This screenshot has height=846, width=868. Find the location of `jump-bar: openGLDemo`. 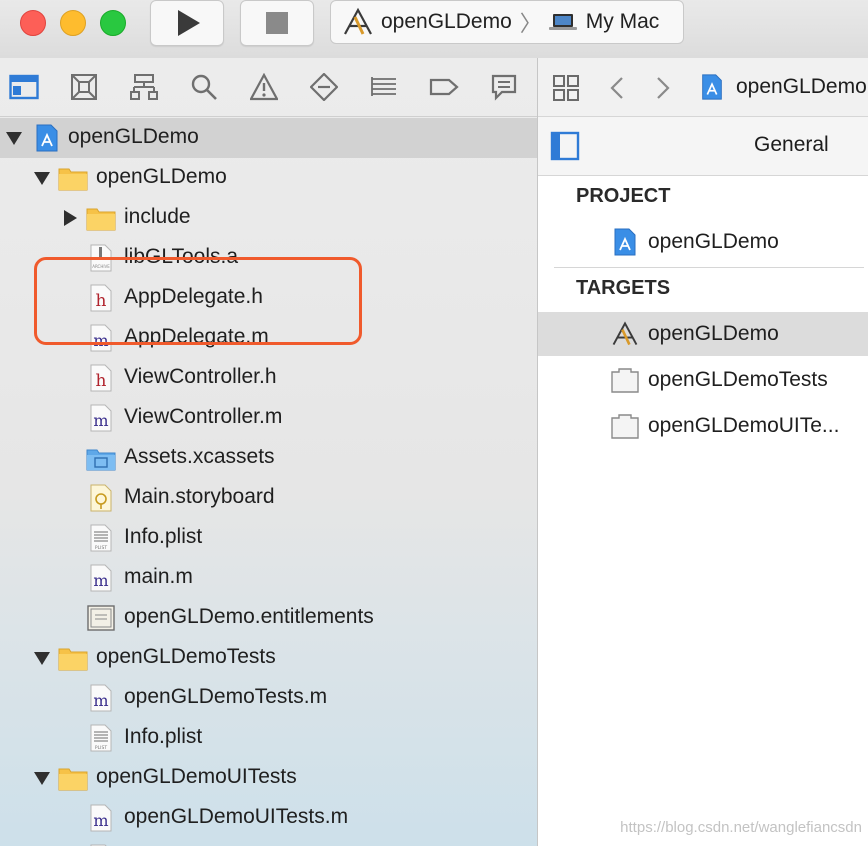

jump-bar: openGLDemo is located at coordinates (703, 87).